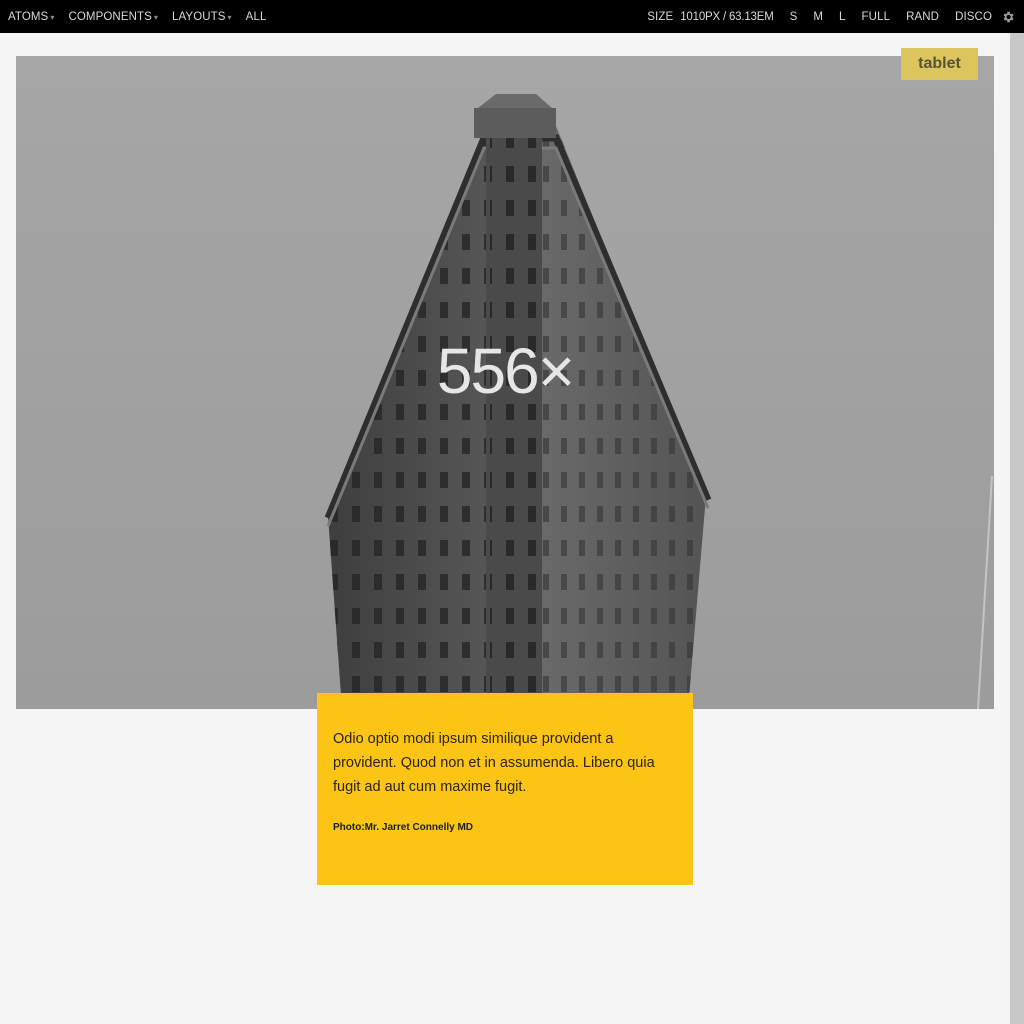 This screenshot has height=1024, width=1024. What do you see at coordinates (28, 16) in the screenshot?
I see `nav-atoms-label: ATOMS` at bounding box center [28, 16].